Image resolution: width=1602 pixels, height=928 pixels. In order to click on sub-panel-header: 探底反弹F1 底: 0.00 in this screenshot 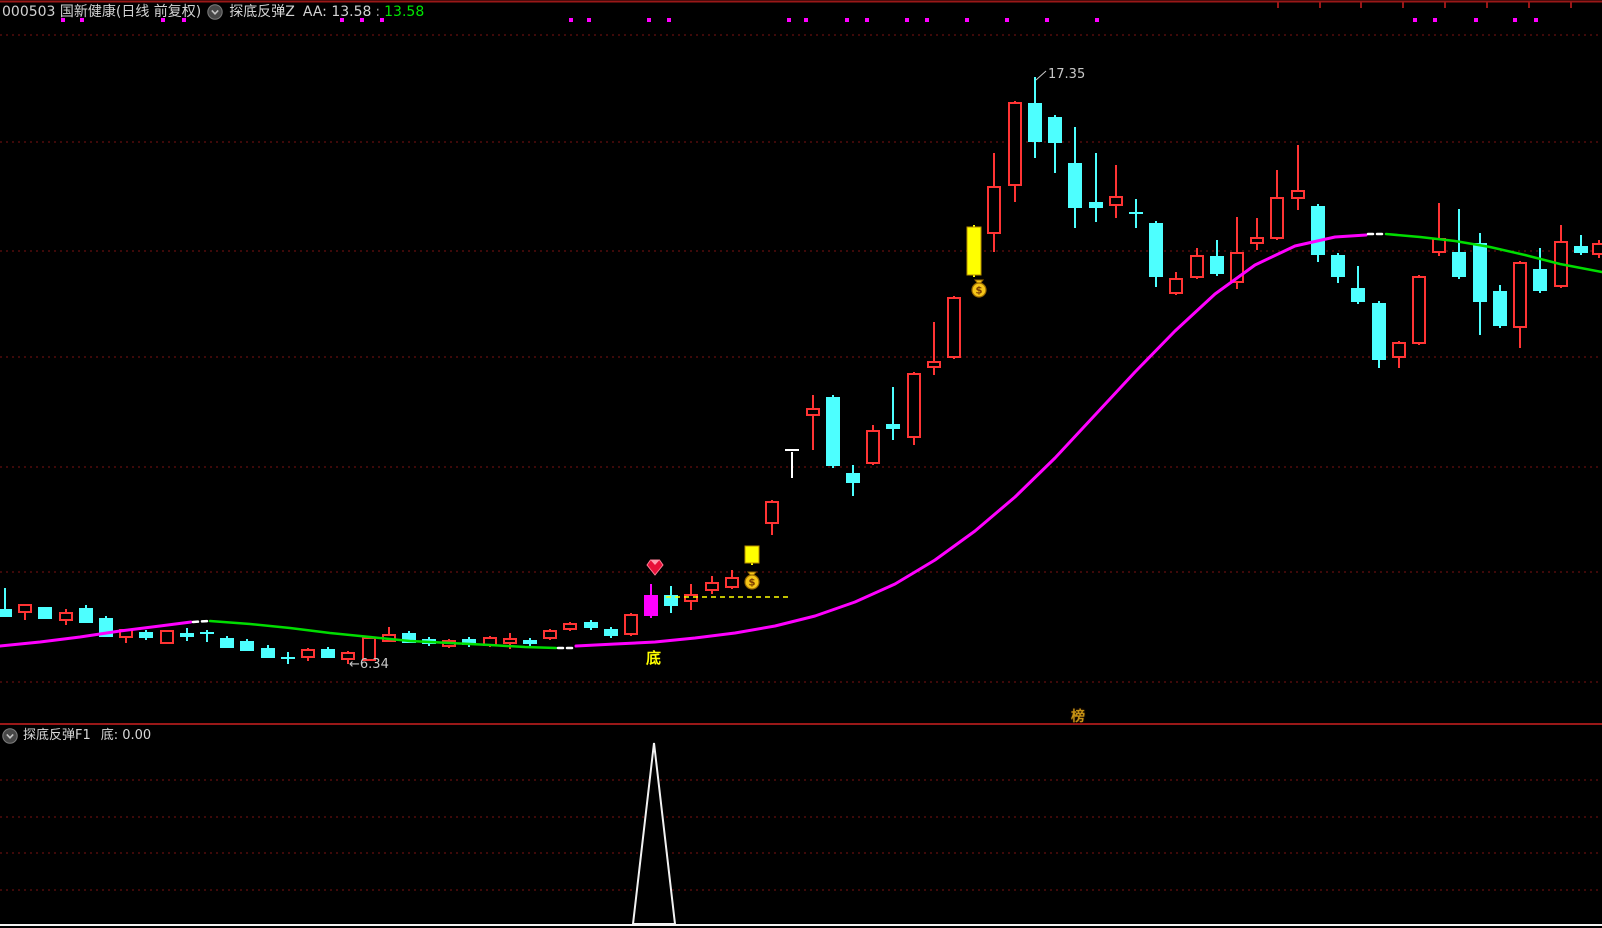, I will do `click(76, 735)`.